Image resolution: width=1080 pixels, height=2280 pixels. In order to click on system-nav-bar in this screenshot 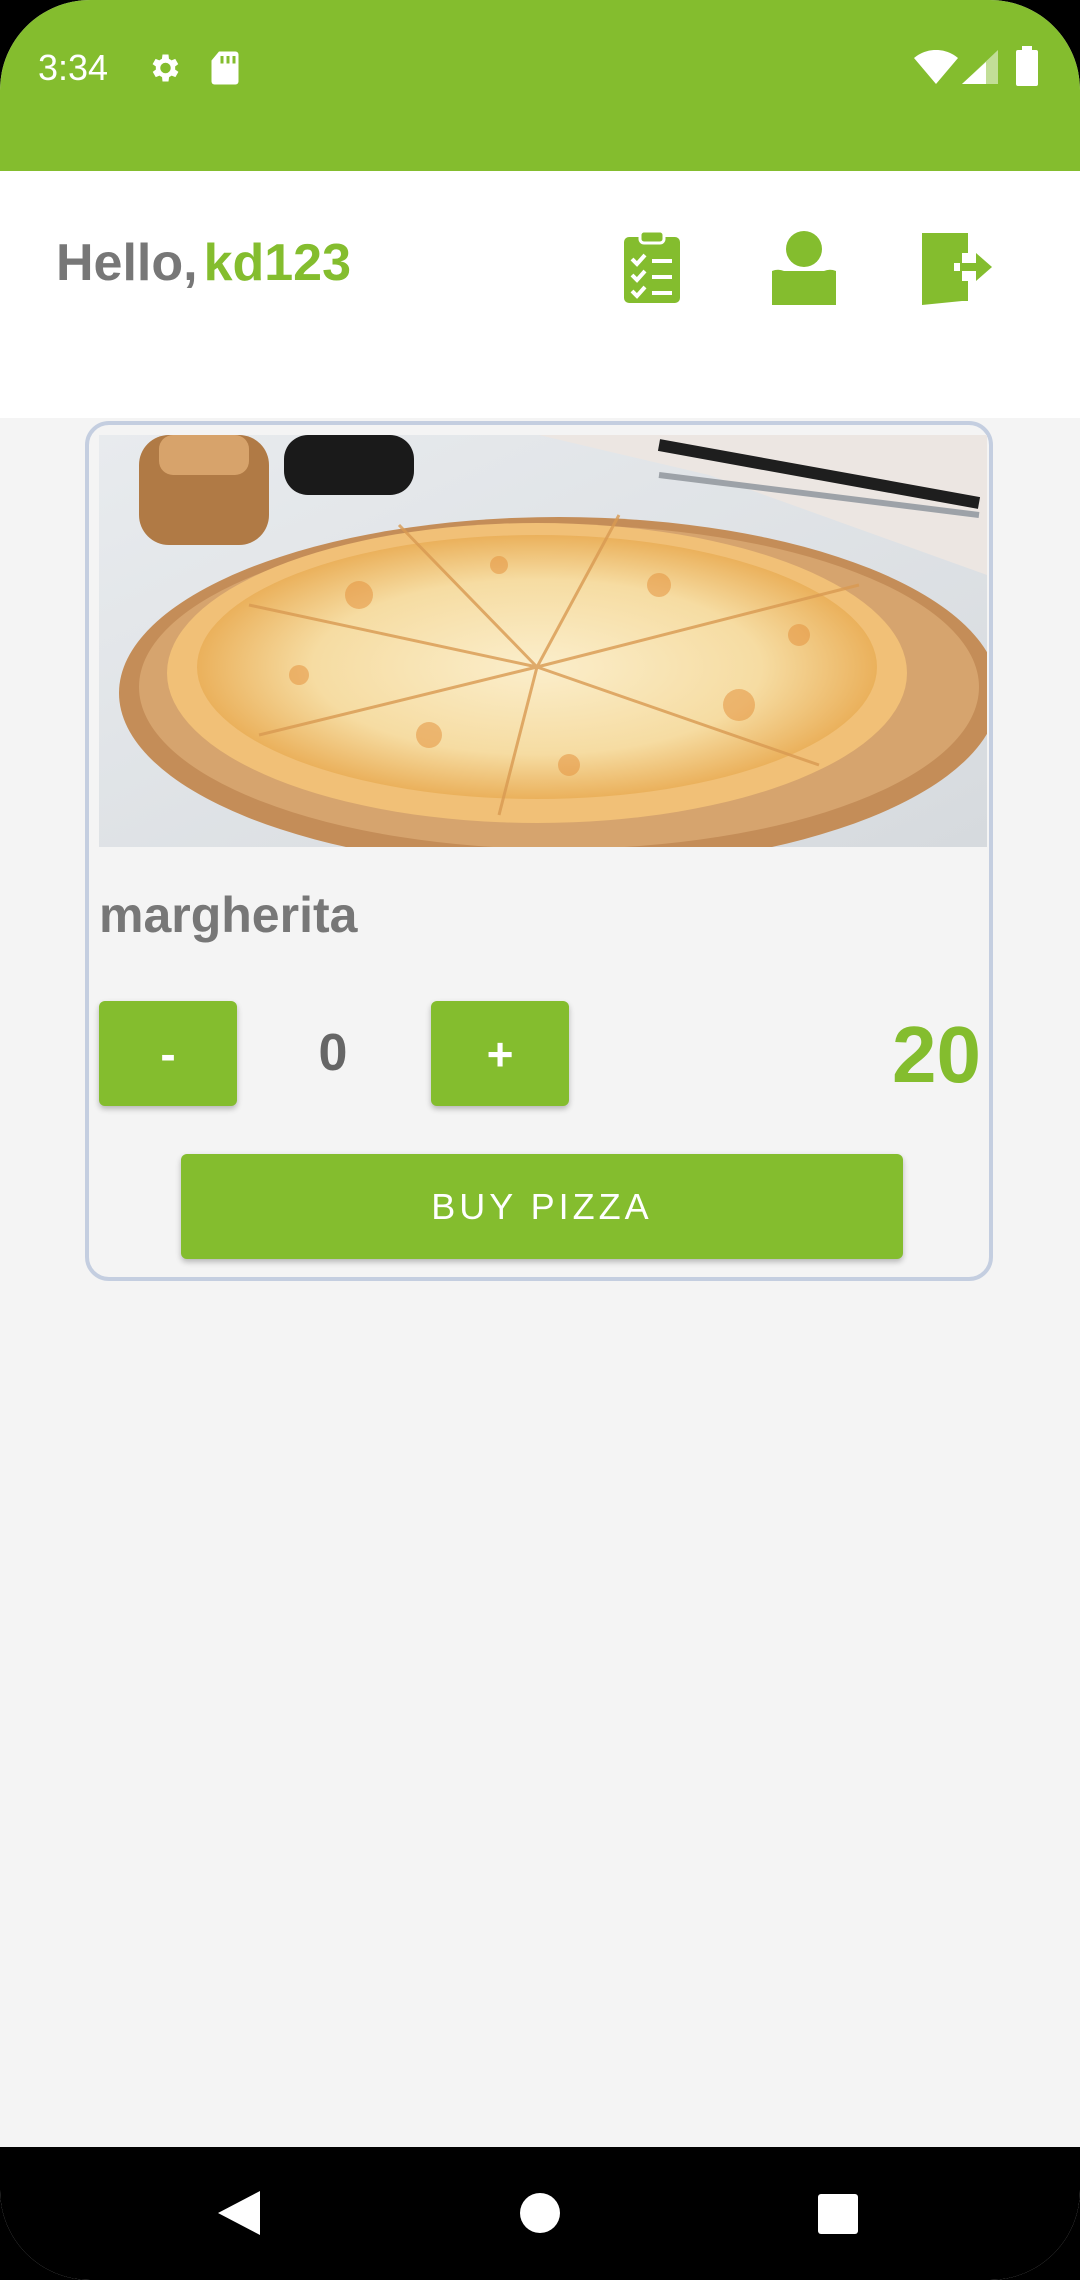, I will do `click(540, 2213)`.